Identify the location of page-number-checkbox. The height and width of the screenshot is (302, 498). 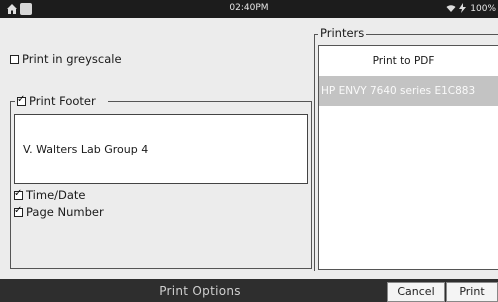
(18, 211).